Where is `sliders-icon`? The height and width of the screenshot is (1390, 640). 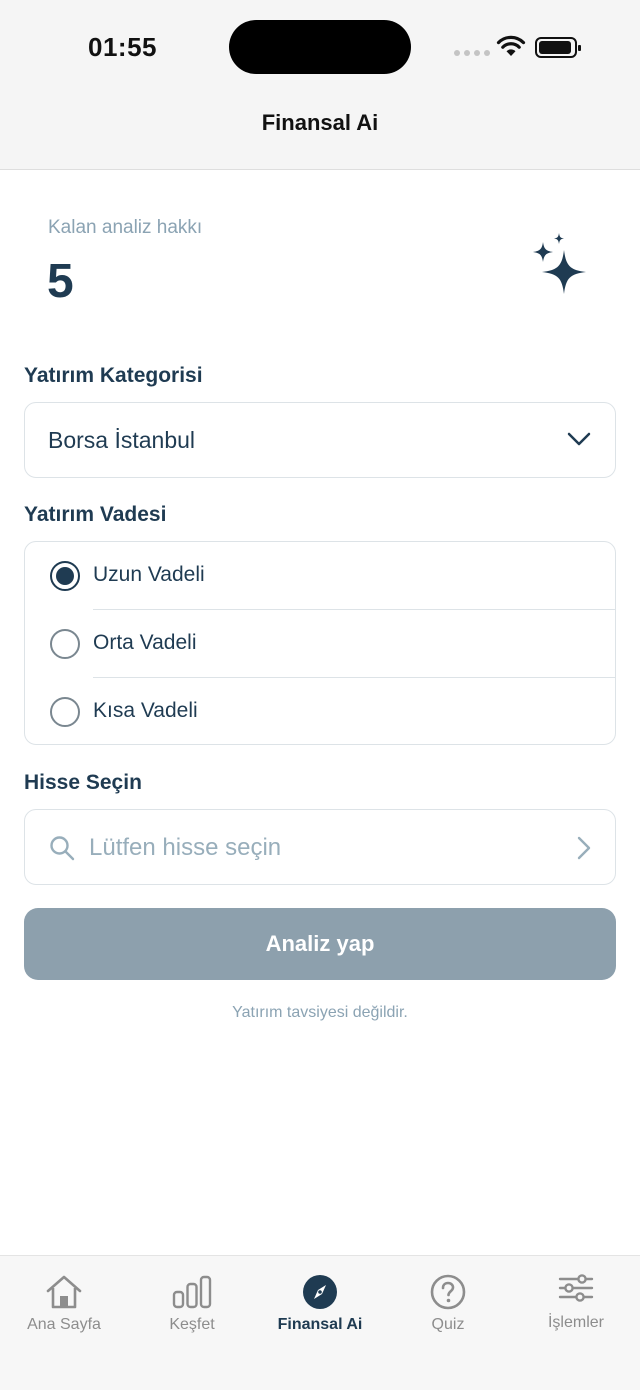 sliders-icon is located at coordinates (576, 1288).